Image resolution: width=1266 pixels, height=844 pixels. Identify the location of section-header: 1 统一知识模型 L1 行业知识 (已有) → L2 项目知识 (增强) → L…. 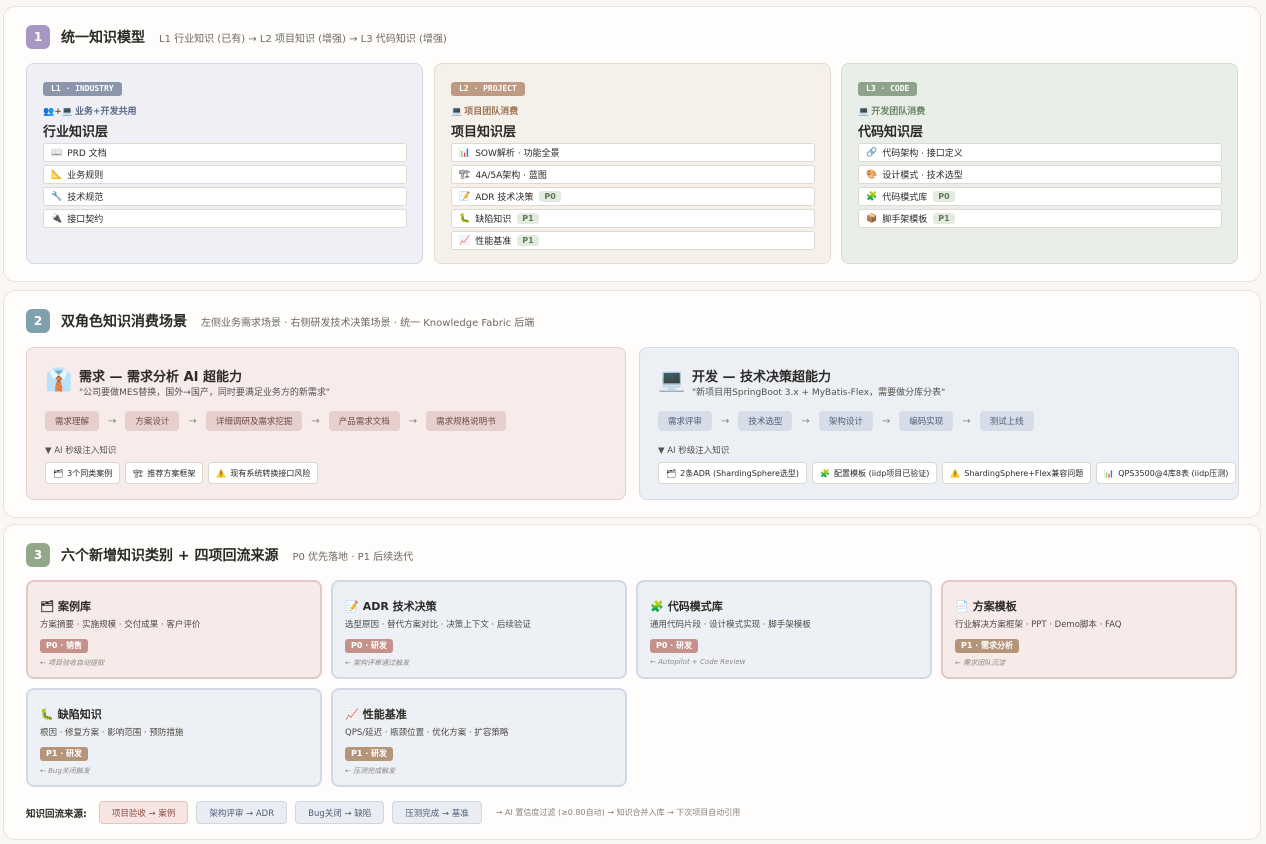
(236, 37).